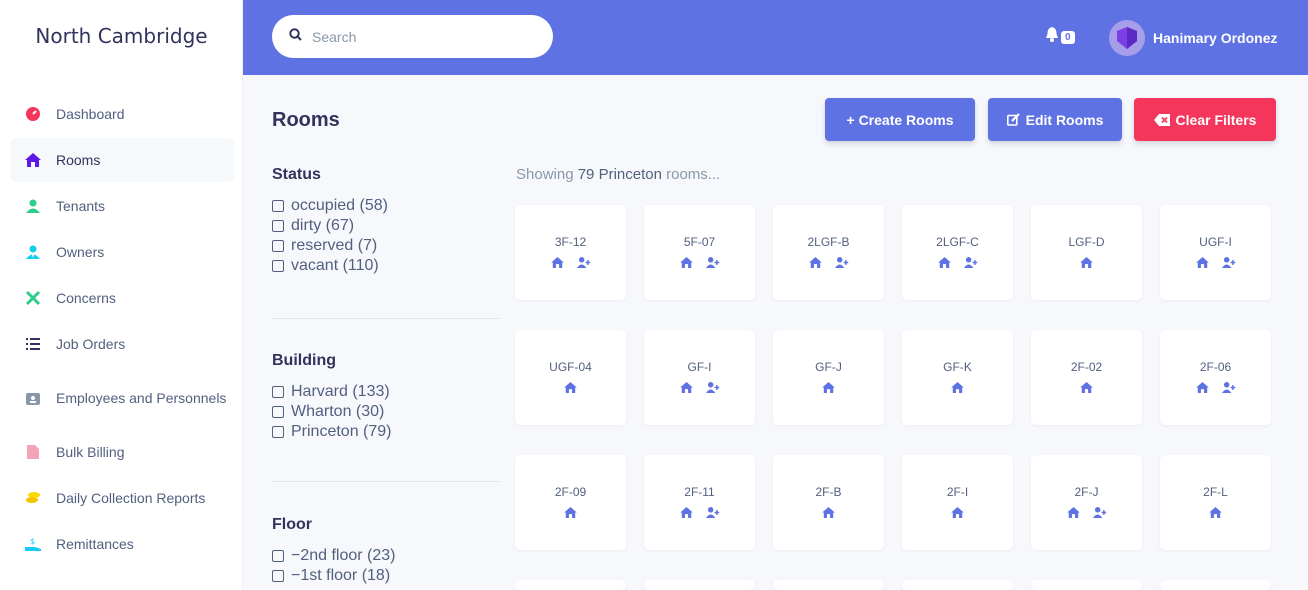 The height and width of the screenshot is (590, 1308). I want to click on user-tie-icon, so click(33, 252).